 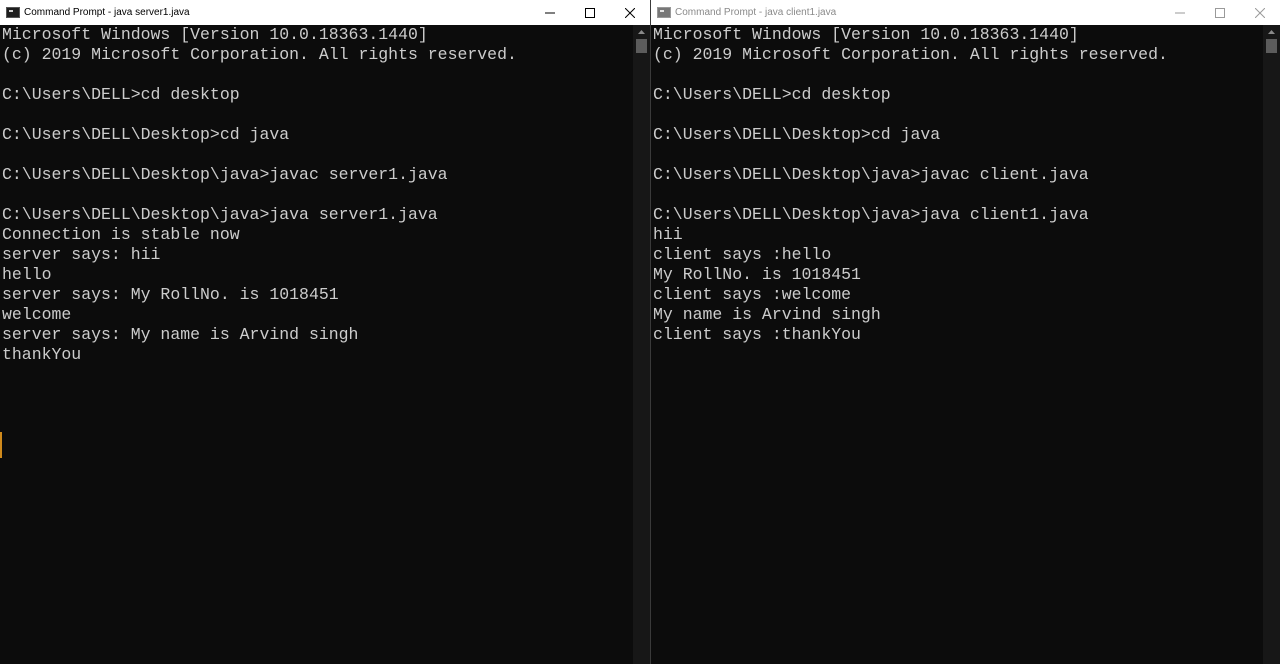 I want to click on client-scrollbar, so click(x=1271, y=344).